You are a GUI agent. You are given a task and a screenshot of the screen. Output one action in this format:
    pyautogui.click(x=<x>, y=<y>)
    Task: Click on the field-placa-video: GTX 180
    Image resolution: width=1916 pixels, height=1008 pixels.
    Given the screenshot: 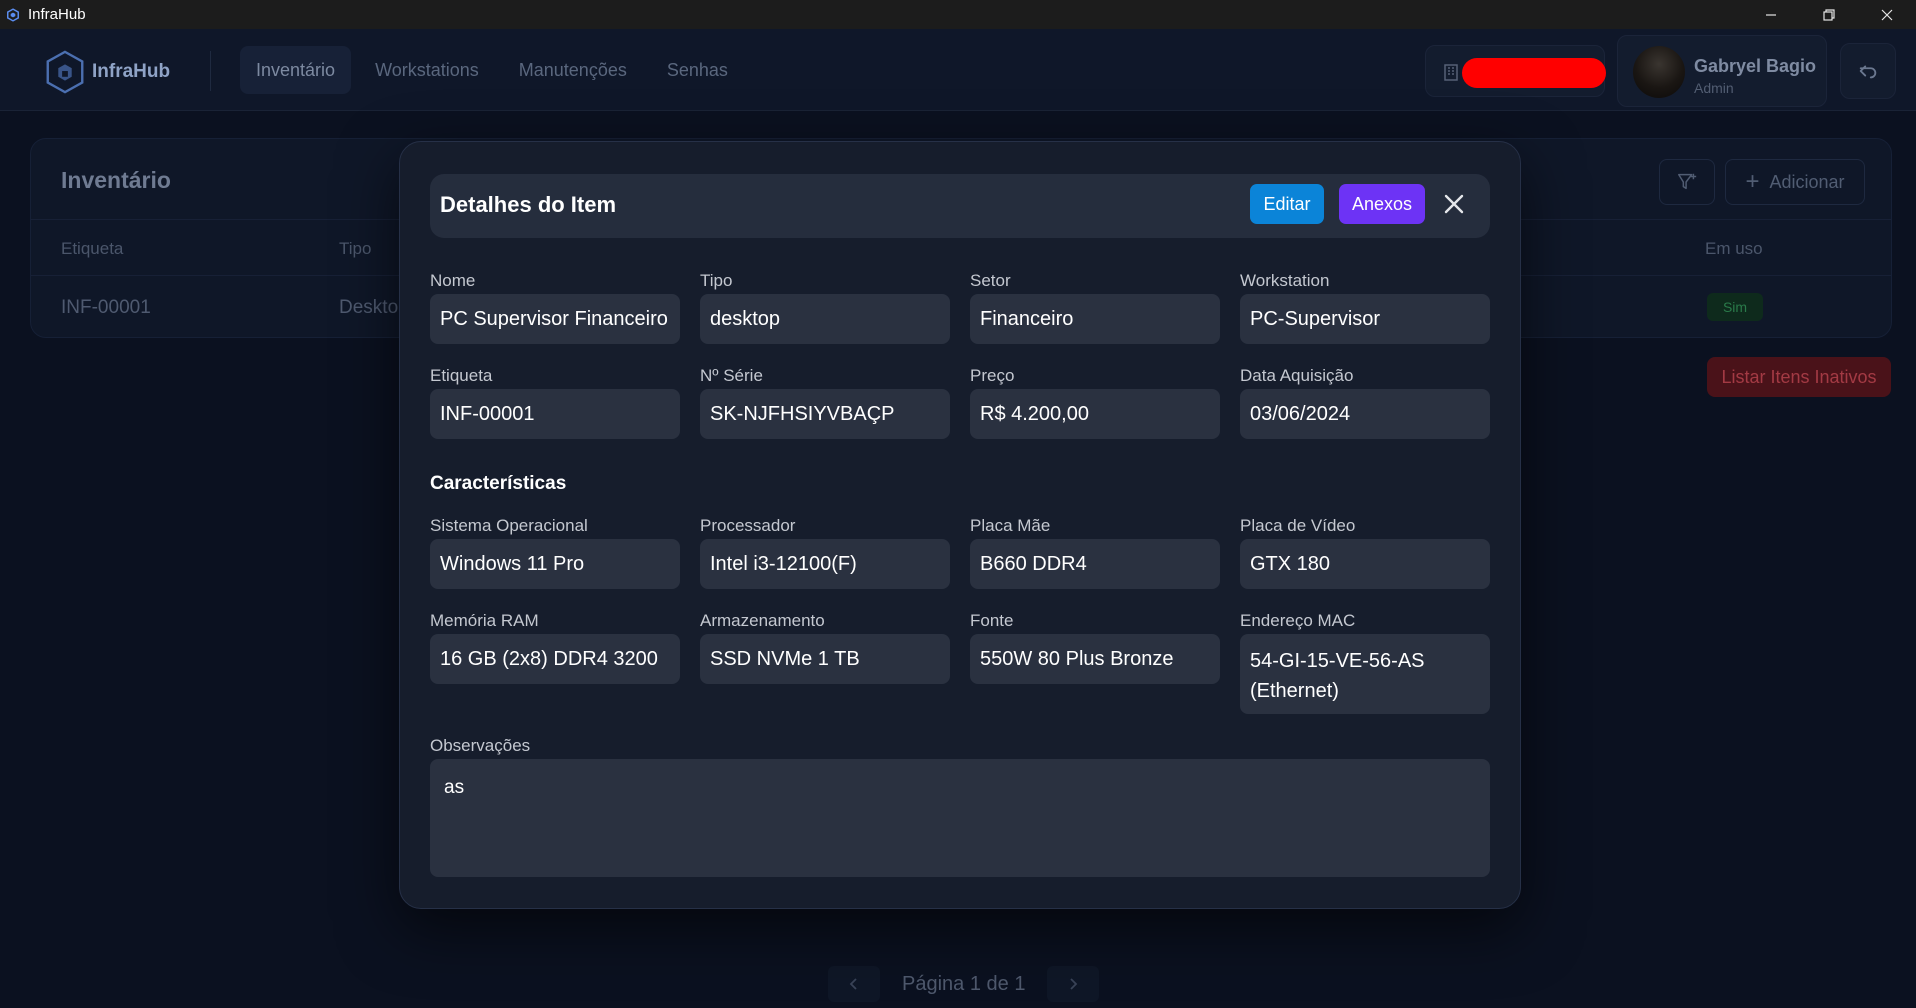 What is the action you would take?
    pyautogui.click(x=1365, y=564)
    